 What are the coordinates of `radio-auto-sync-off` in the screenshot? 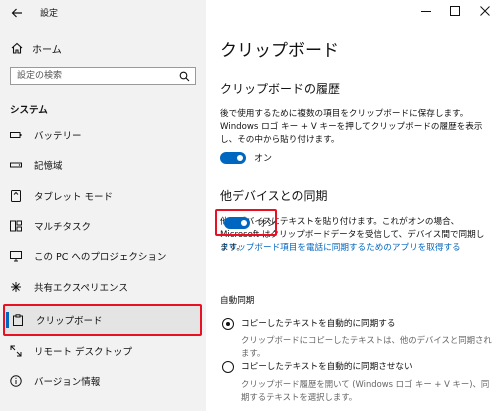 It's located at (228, 367).